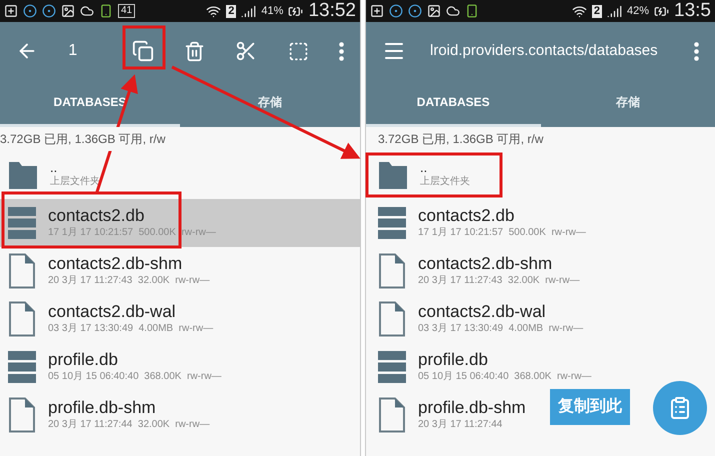  What do you see at coordinates (127, 11) in the screenshot?
I see `notification-count: 41` at bounding box center [127, 11].